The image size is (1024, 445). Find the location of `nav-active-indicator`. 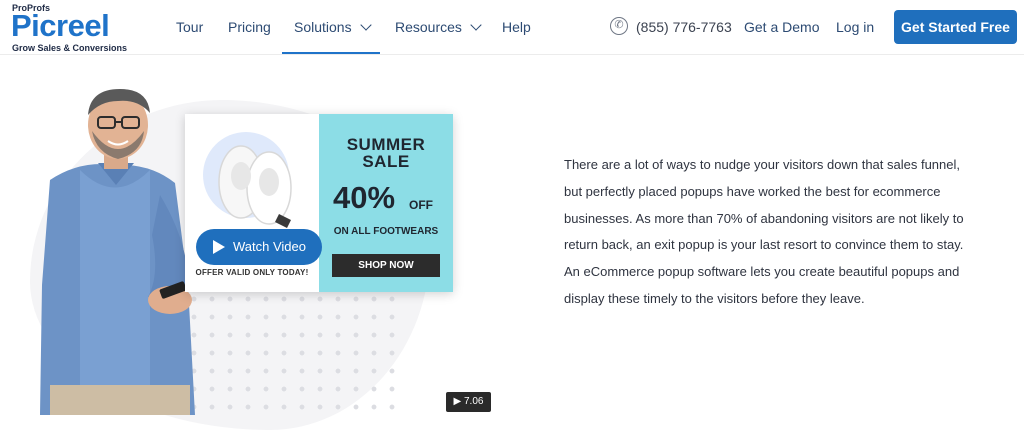

nav-active-indicator is located at coordinates (331, 53).